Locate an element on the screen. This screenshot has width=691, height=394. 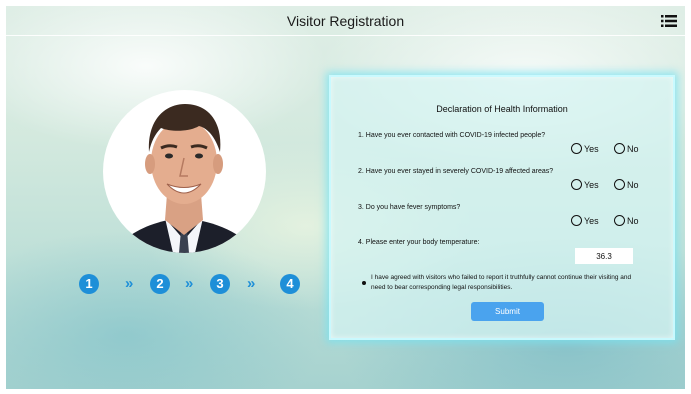
agreement-radio is located at coordinates (364, 283).